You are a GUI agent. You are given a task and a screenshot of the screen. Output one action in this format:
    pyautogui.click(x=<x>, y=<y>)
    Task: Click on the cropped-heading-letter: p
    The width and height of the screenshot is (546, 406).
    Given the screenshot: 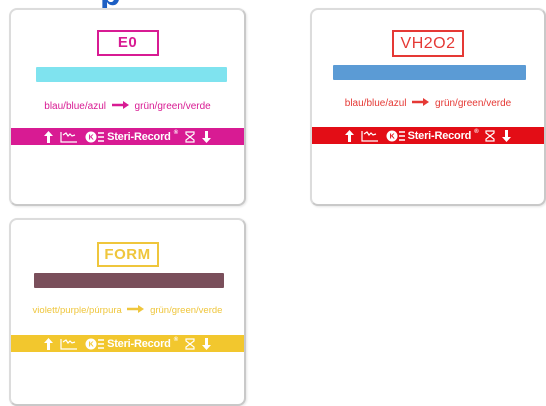 What is the action you would take?
    pyautogui.click(x=120, y=4)
    